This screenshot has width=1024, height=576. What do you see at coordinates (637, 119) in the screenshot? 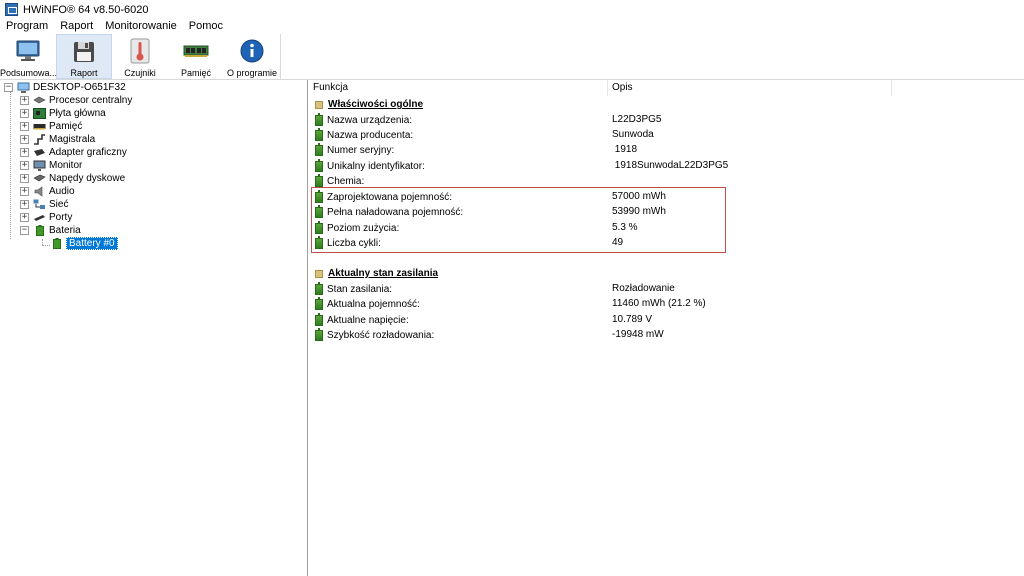
I see `property-value: L22D3PG5` at bounding box center [637, 119].